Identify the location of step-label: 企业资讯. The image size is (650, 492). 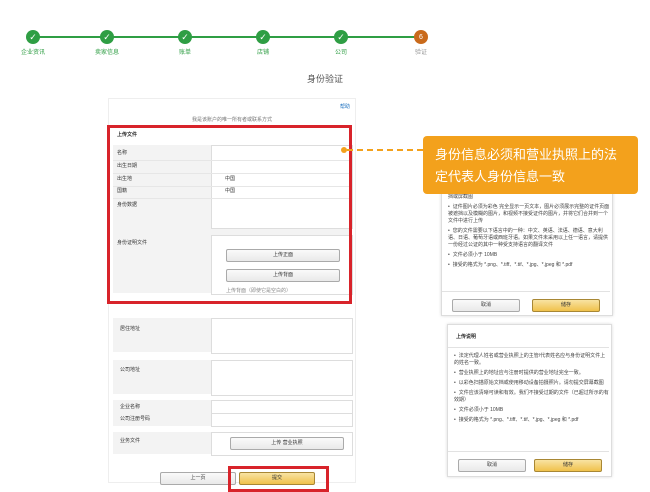
(32, 53).